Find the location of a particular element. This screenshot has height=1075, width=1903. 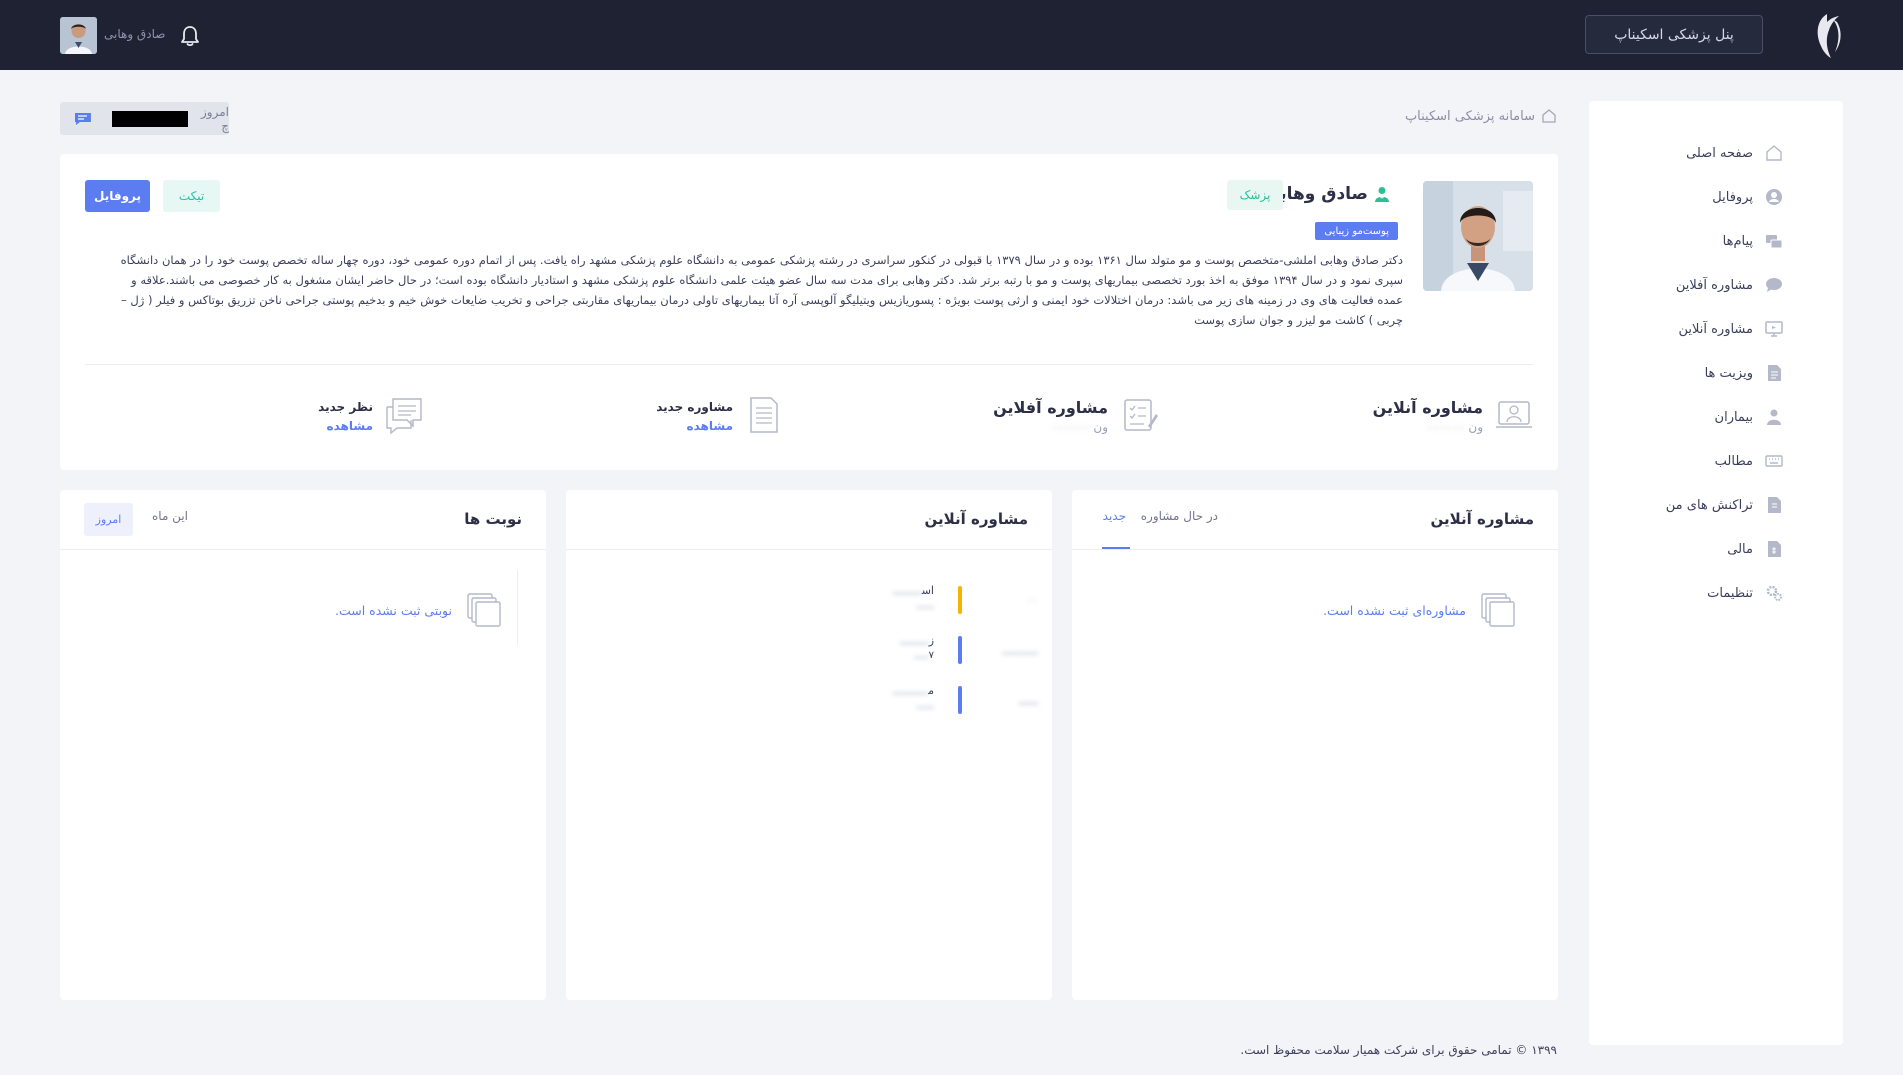

tab-new: جدید is located at coordinates (1114, 516).